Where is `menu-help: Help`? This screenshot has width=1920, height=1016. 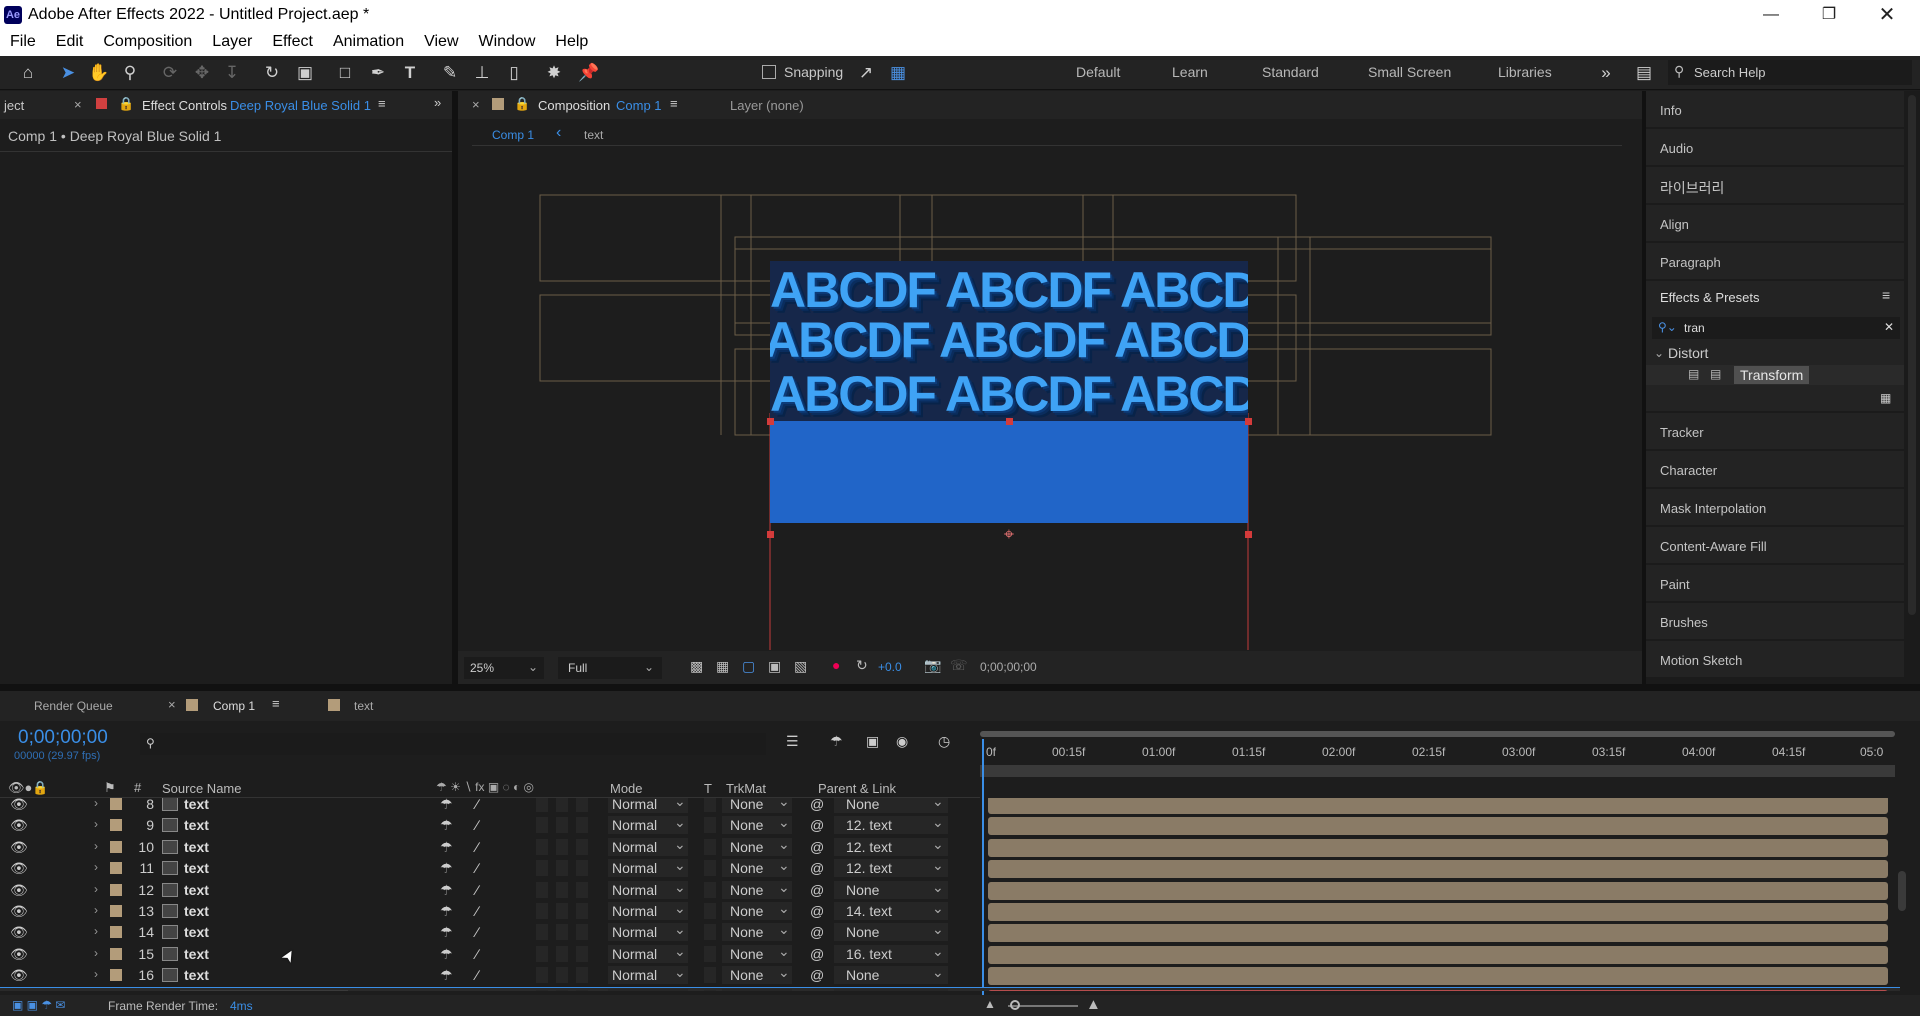
menu-help: Help is located at coordinates (571, 43).